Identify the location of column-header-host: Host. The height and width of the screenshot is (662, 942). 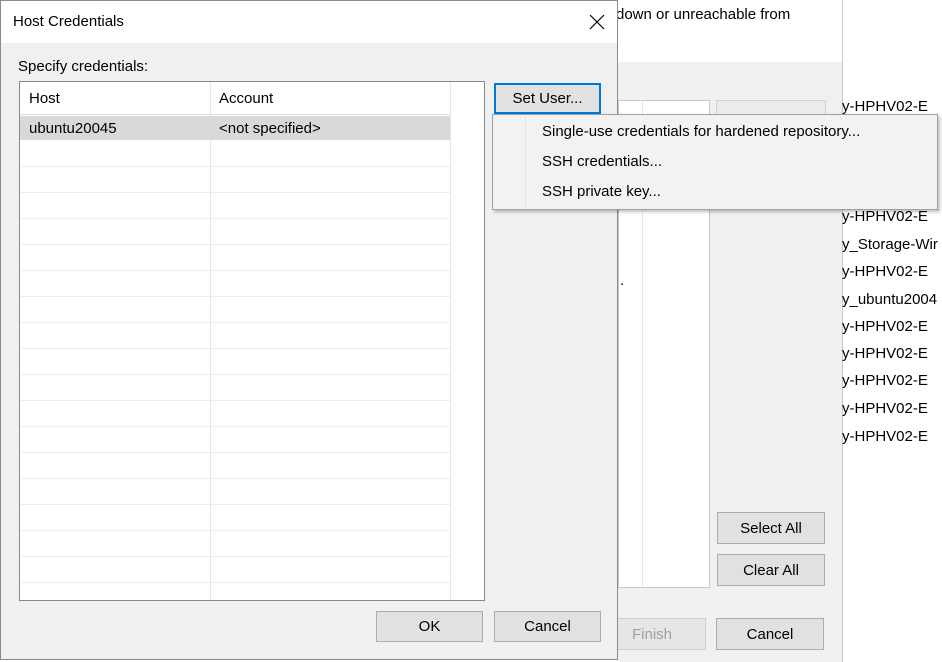
(44, 98).